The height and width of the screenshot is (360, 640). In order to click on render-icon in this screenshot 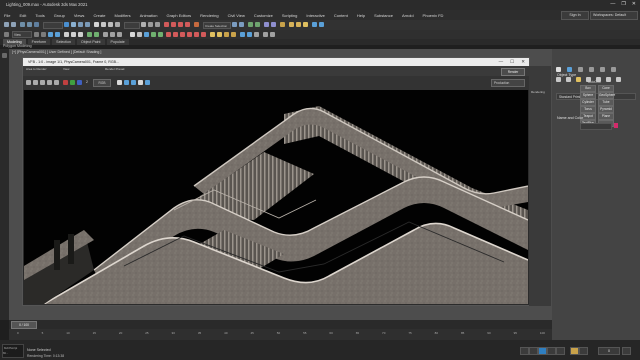, I will do `click(305, 24)`.